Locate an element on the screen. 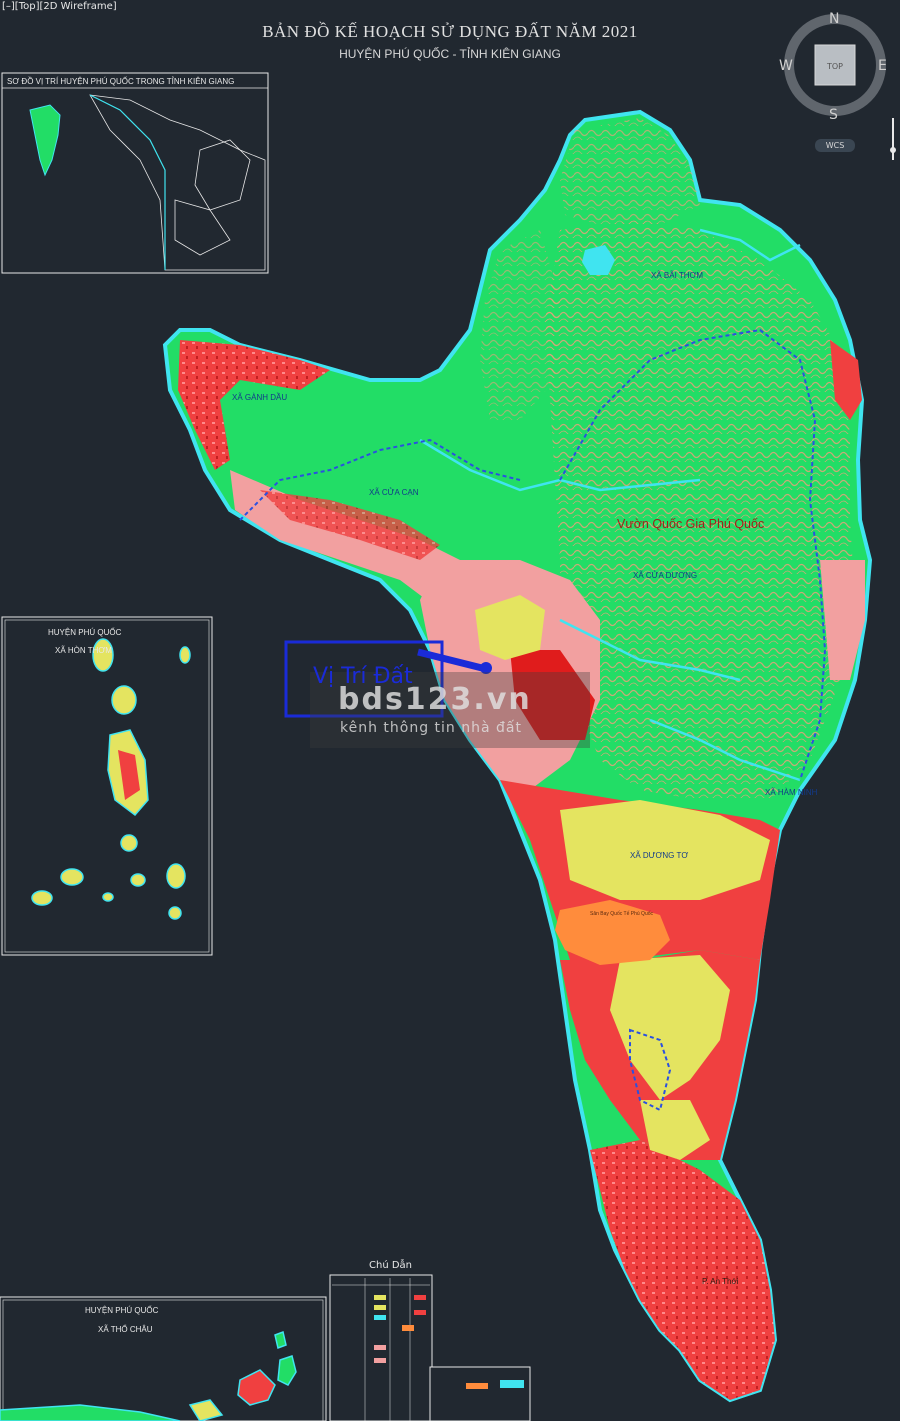 The height and width of the screenshot is (1421, 900). viewcube: TOP N S E W is located at coordinates (833, 67).